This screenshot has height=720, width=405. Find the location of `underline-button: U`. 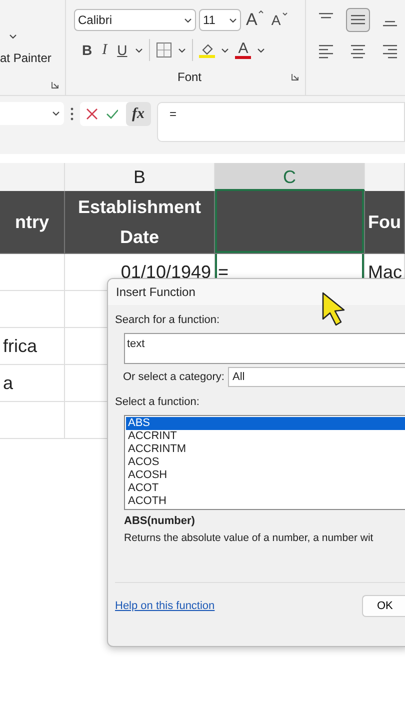

underline-button: U is located at coordinates (122, 50).